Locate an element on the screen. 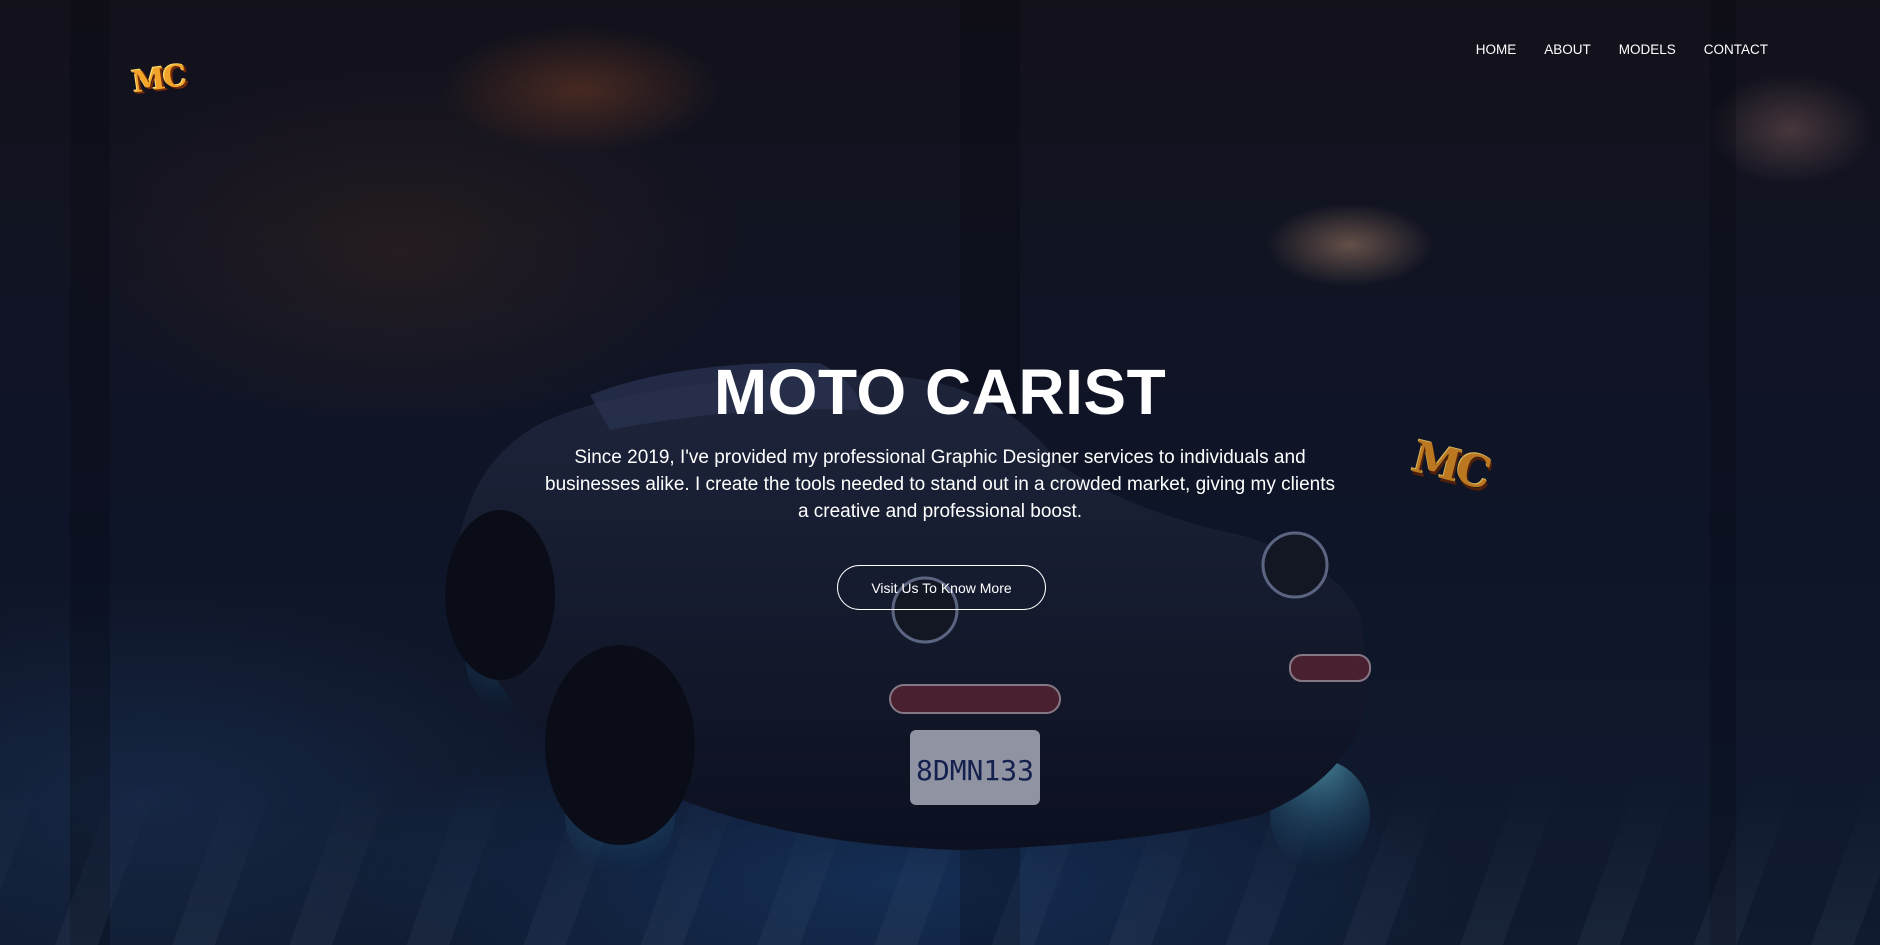 This screenshot has height=945, width=1880. nav-contact-link: CONTACT is located at coordinates (1722, 49).